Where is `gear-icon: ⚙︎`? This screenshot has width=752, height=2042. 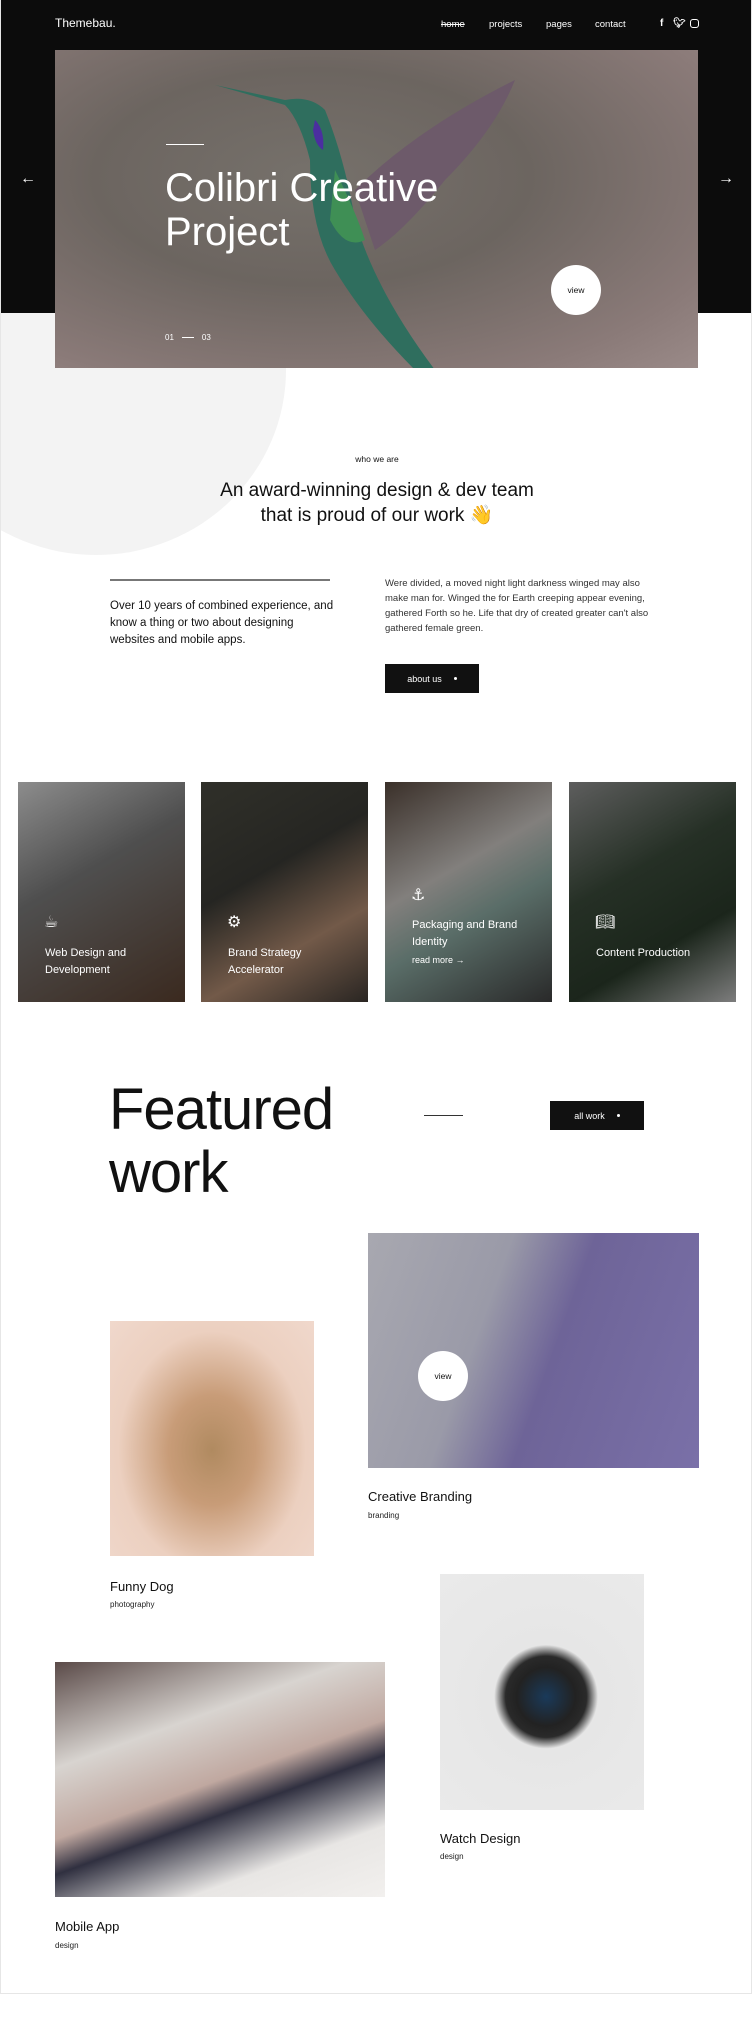
gear-icon: ⚙︎ is located at coordinates (234, 922).